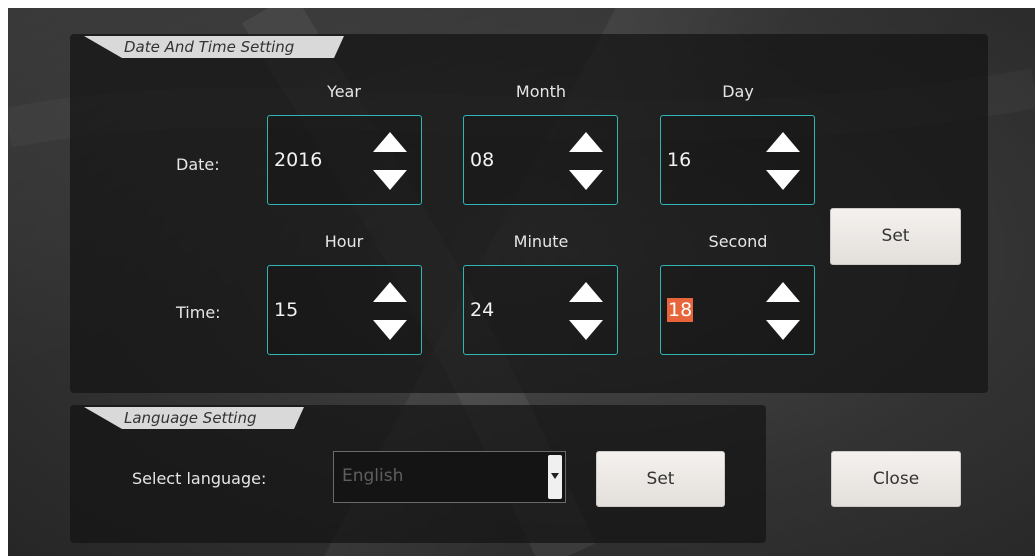 The image size is (1035, 556). What do you see at coordinates (586, 330) in the screenshot?
I see `minute-down-arrow-icon` at bounding box center [586, 330].